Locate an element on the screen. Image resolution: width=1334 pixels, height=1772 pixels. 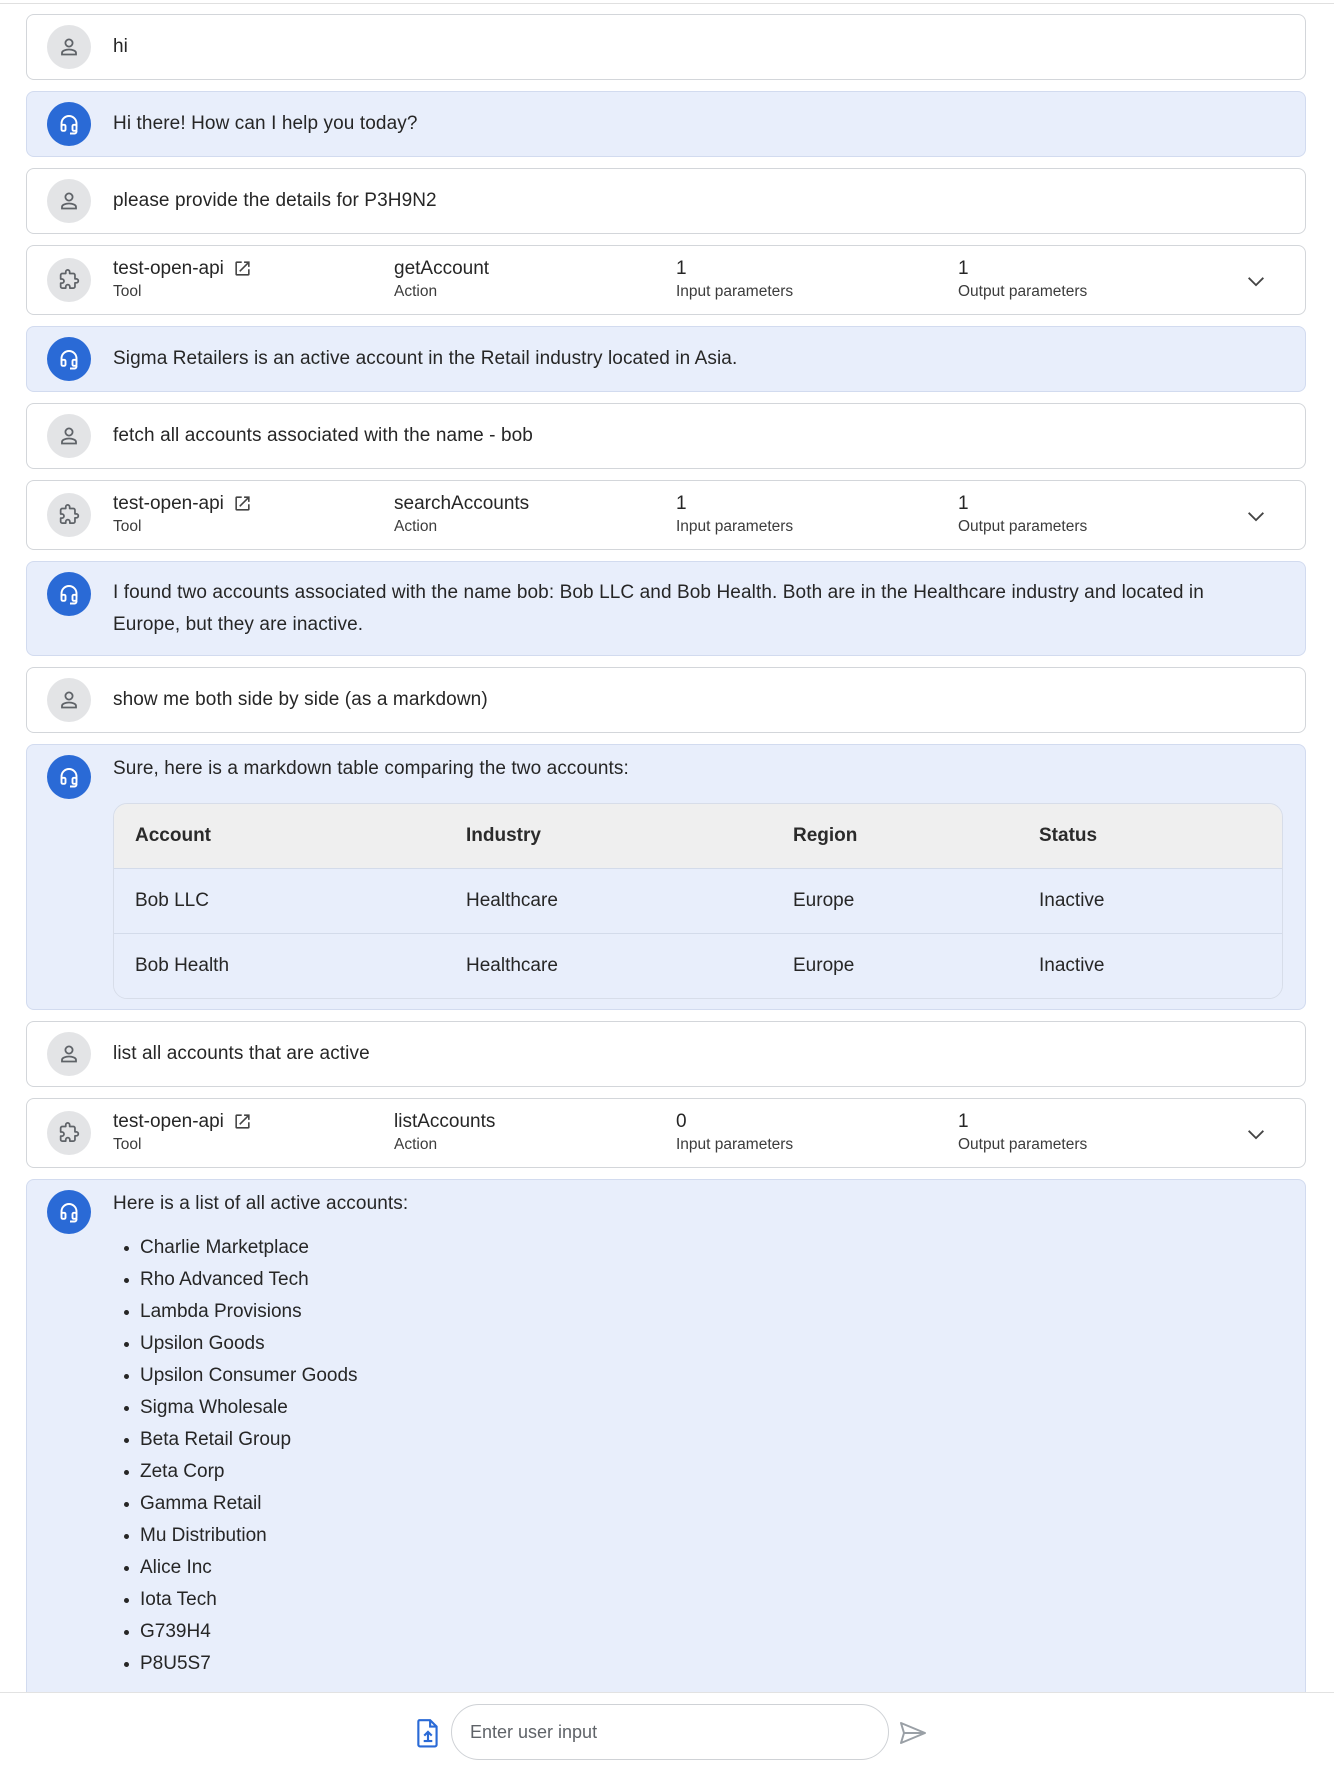
list-item: Zeta Corp is located at coordinates (714, 1472).